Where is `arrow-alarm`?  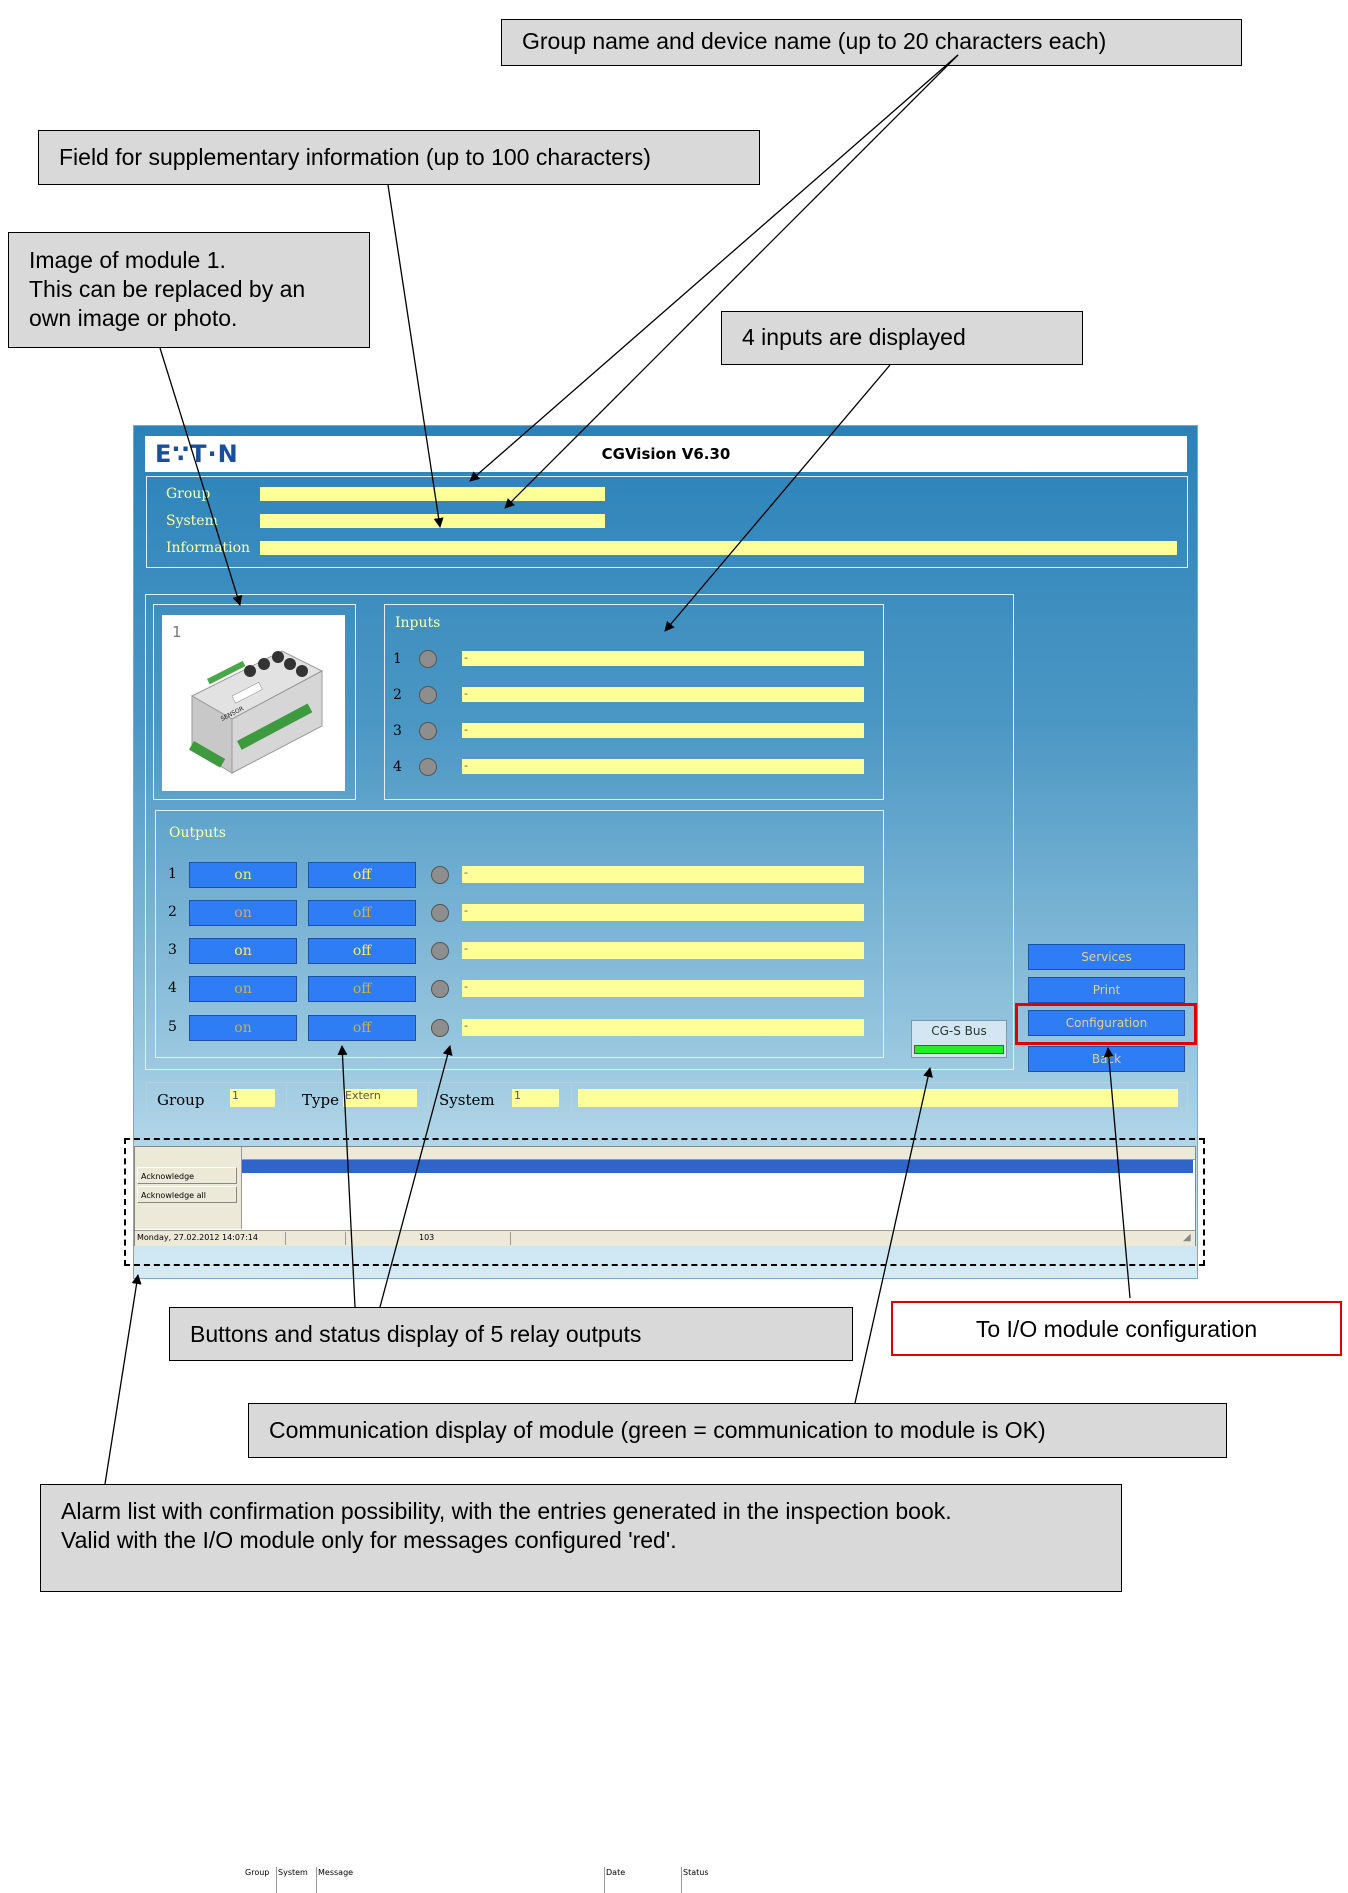 arrow-alarm is located at coordinates (123, 1379).